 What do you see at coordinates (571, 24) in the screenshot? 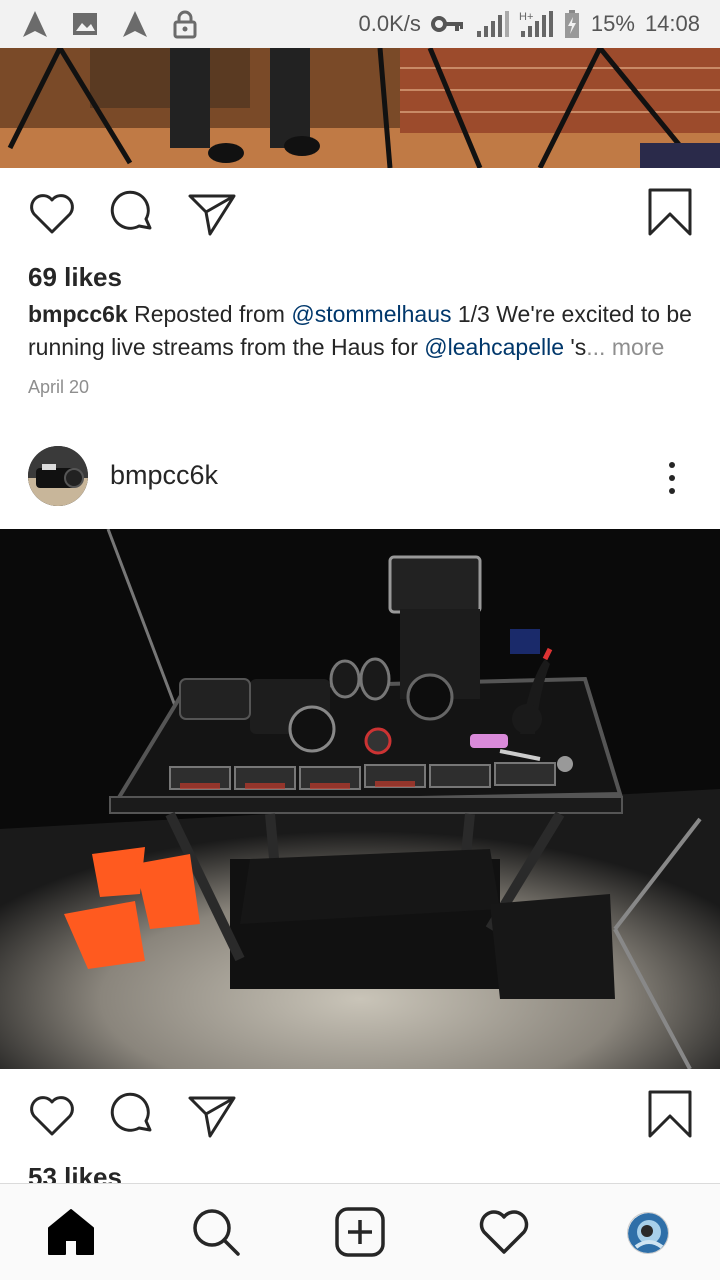
I see `battery-icon` at bounding box center [571, 24].